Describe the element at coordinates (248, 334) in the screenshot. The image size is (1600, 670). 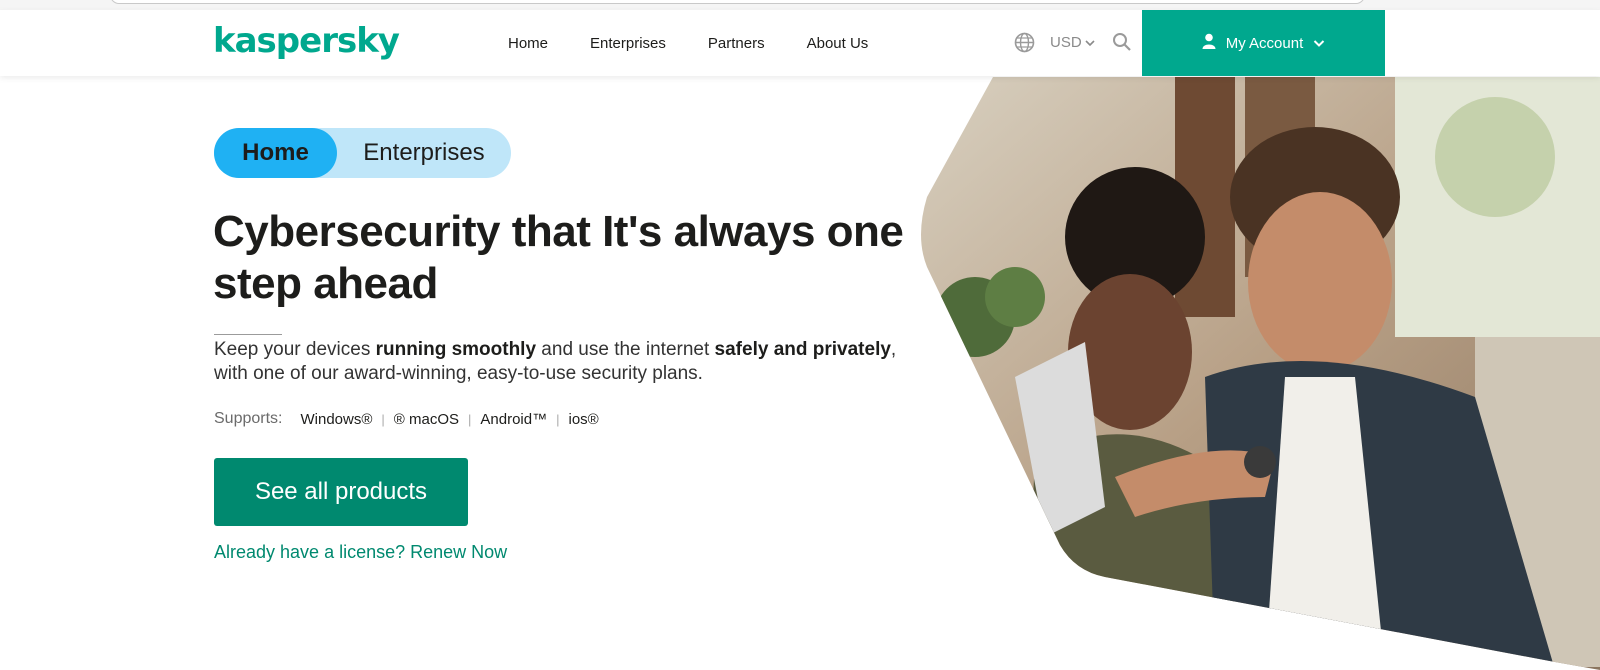
I see `divider` at that location.